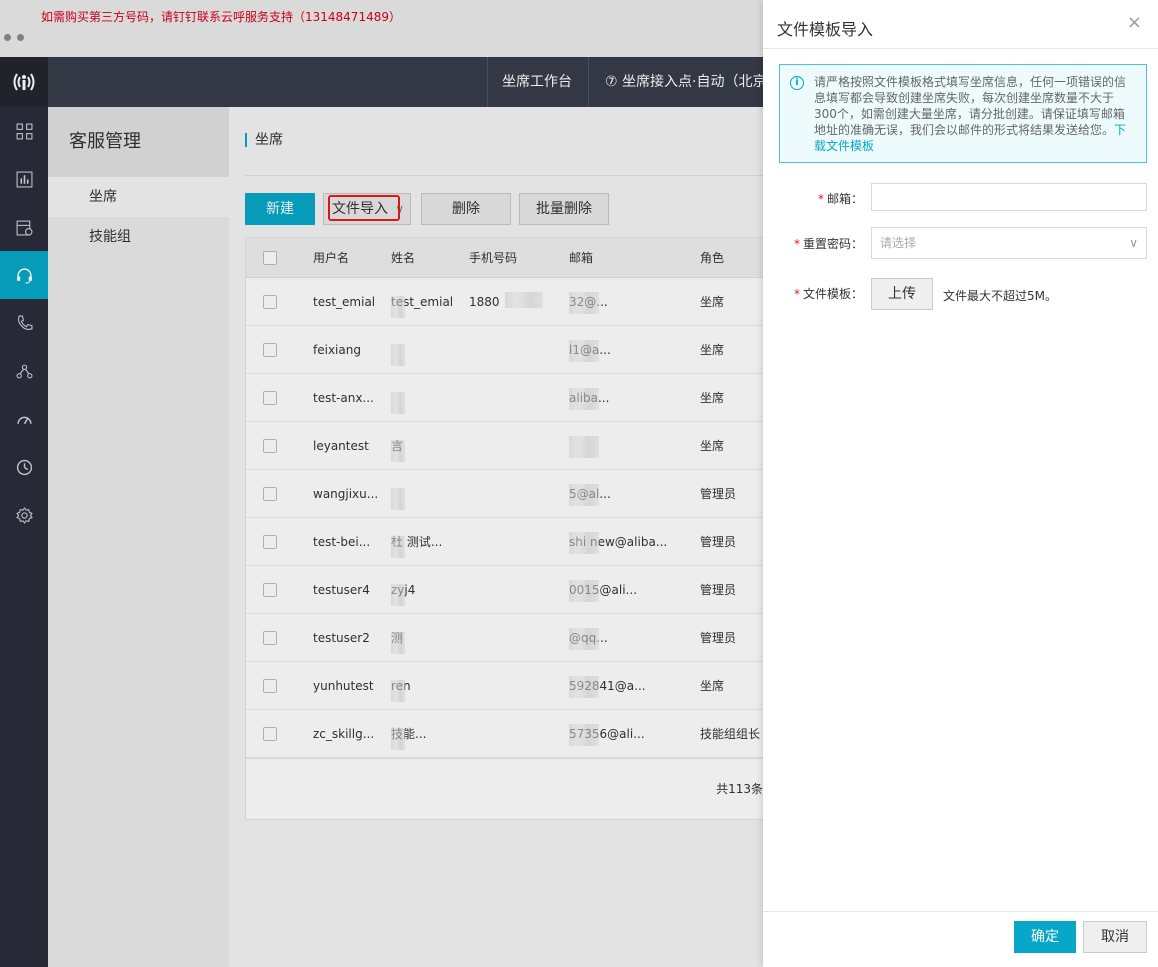 This screenshot has height=967, width=1158. What do you see at coordinates (1115, 937) in the screenshot?
I see `cancel-button: 取消` at bounding box center [1115, 937].